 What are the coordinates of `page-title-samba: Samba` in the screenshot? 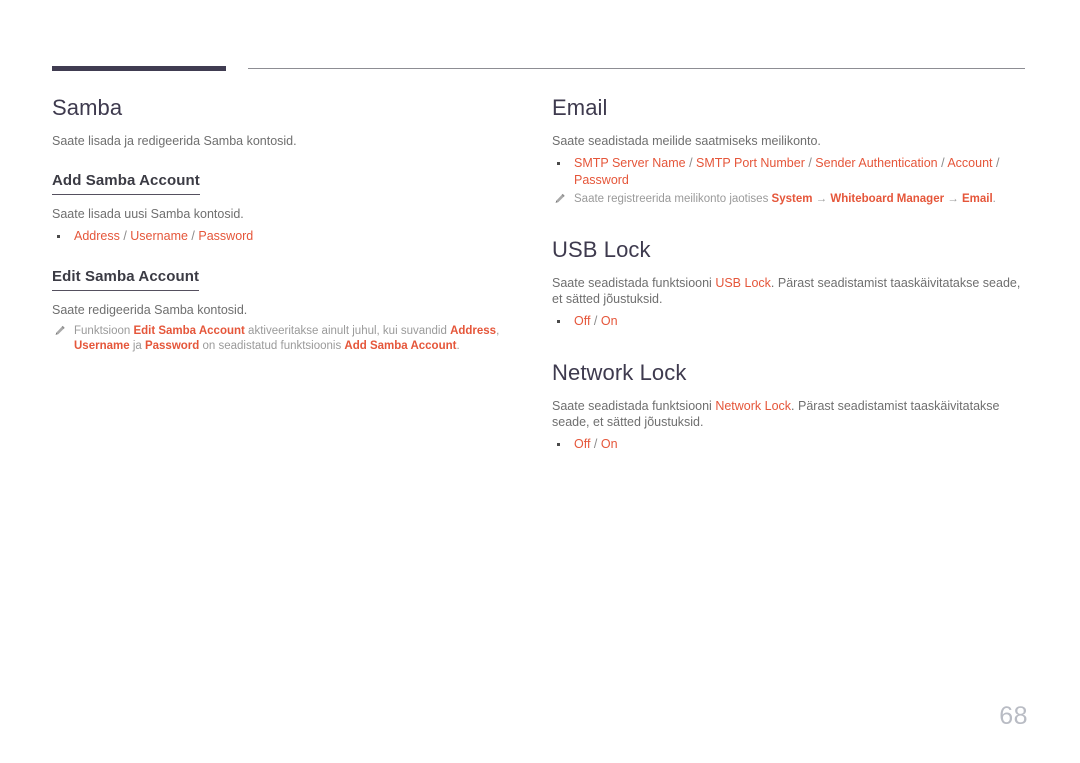 It's located at (87, 107).